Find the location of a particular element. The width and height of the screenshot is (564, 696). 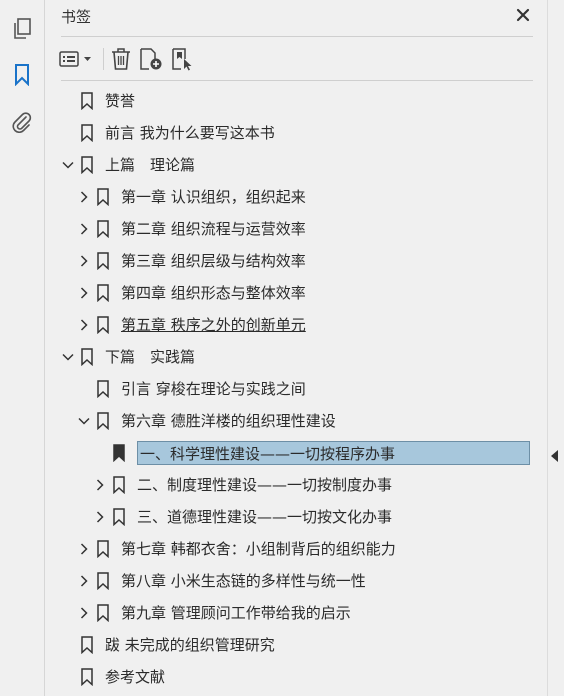

bookmark-label: 参考文献 is located at coordinates (135, 677).